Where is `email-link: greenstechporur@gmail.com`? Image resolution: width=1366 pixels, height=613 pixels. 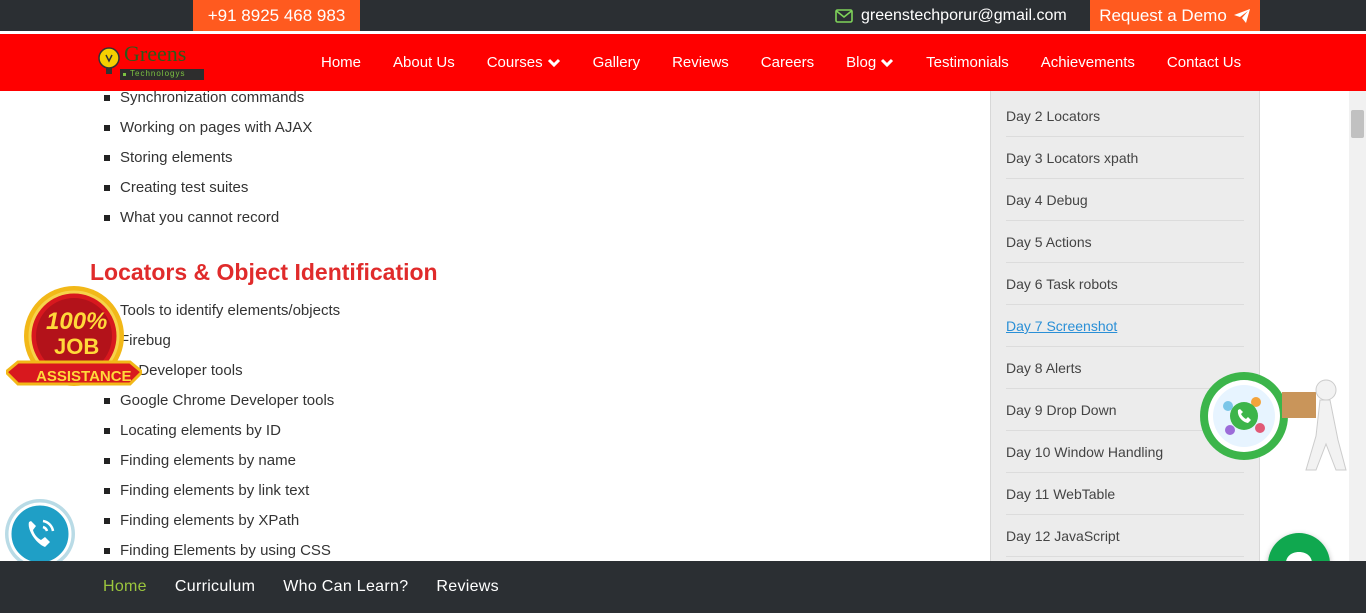 email-link: greenstechporur@gmail.com is located at coordinates (951, 15).